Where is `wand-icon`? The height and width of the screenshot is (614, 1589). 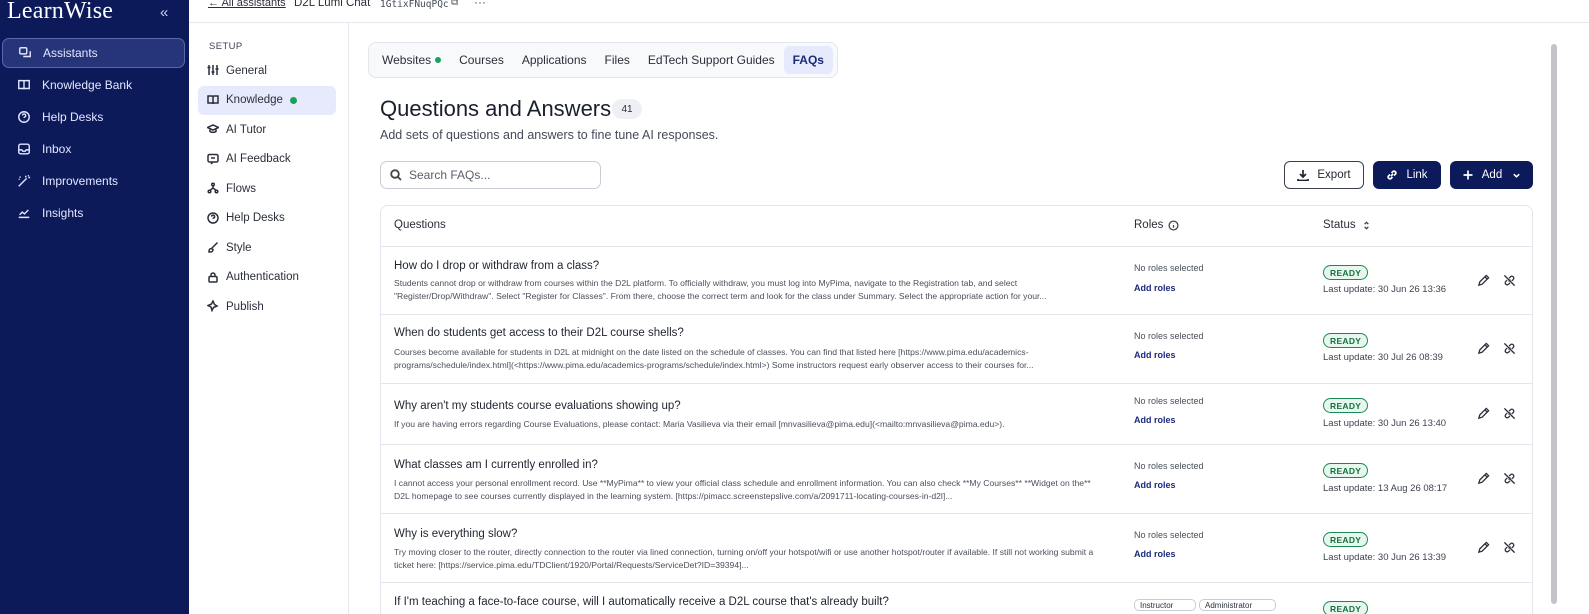 wand-icon is located at coordinates (24, 181).